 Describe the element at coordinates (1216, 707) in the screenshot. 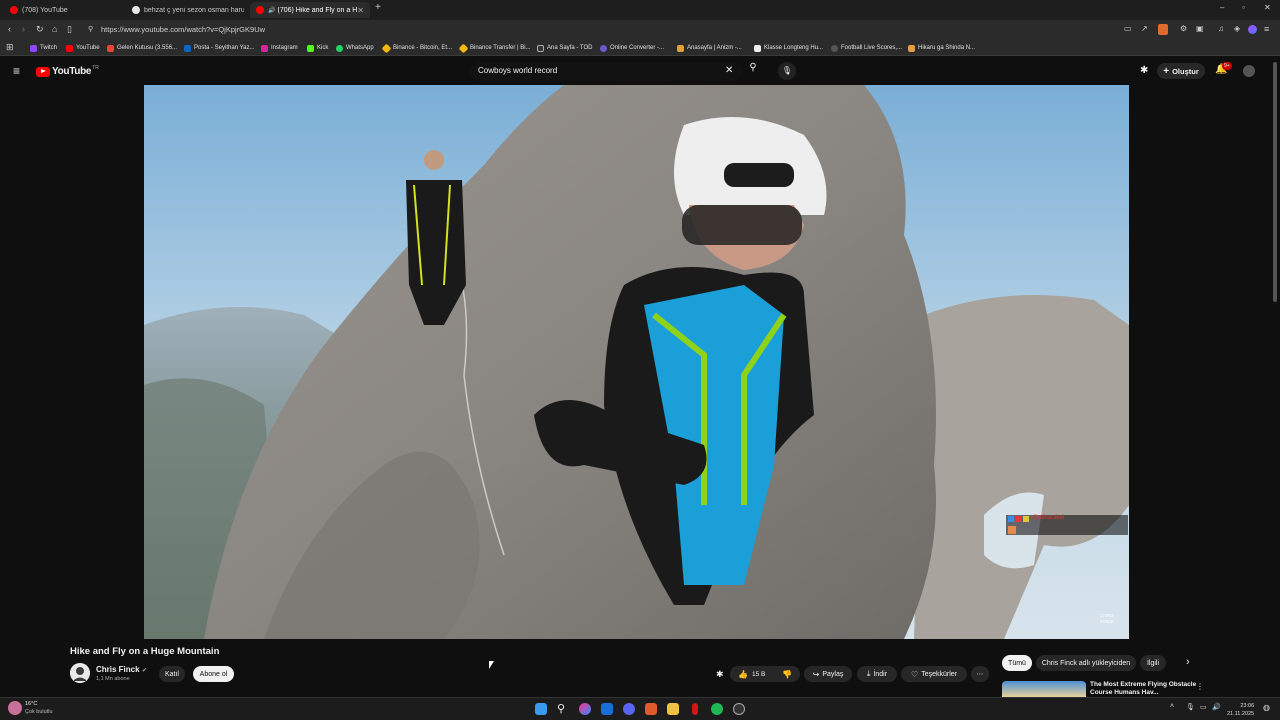

I see `volume-icon: 🔊` at that location.